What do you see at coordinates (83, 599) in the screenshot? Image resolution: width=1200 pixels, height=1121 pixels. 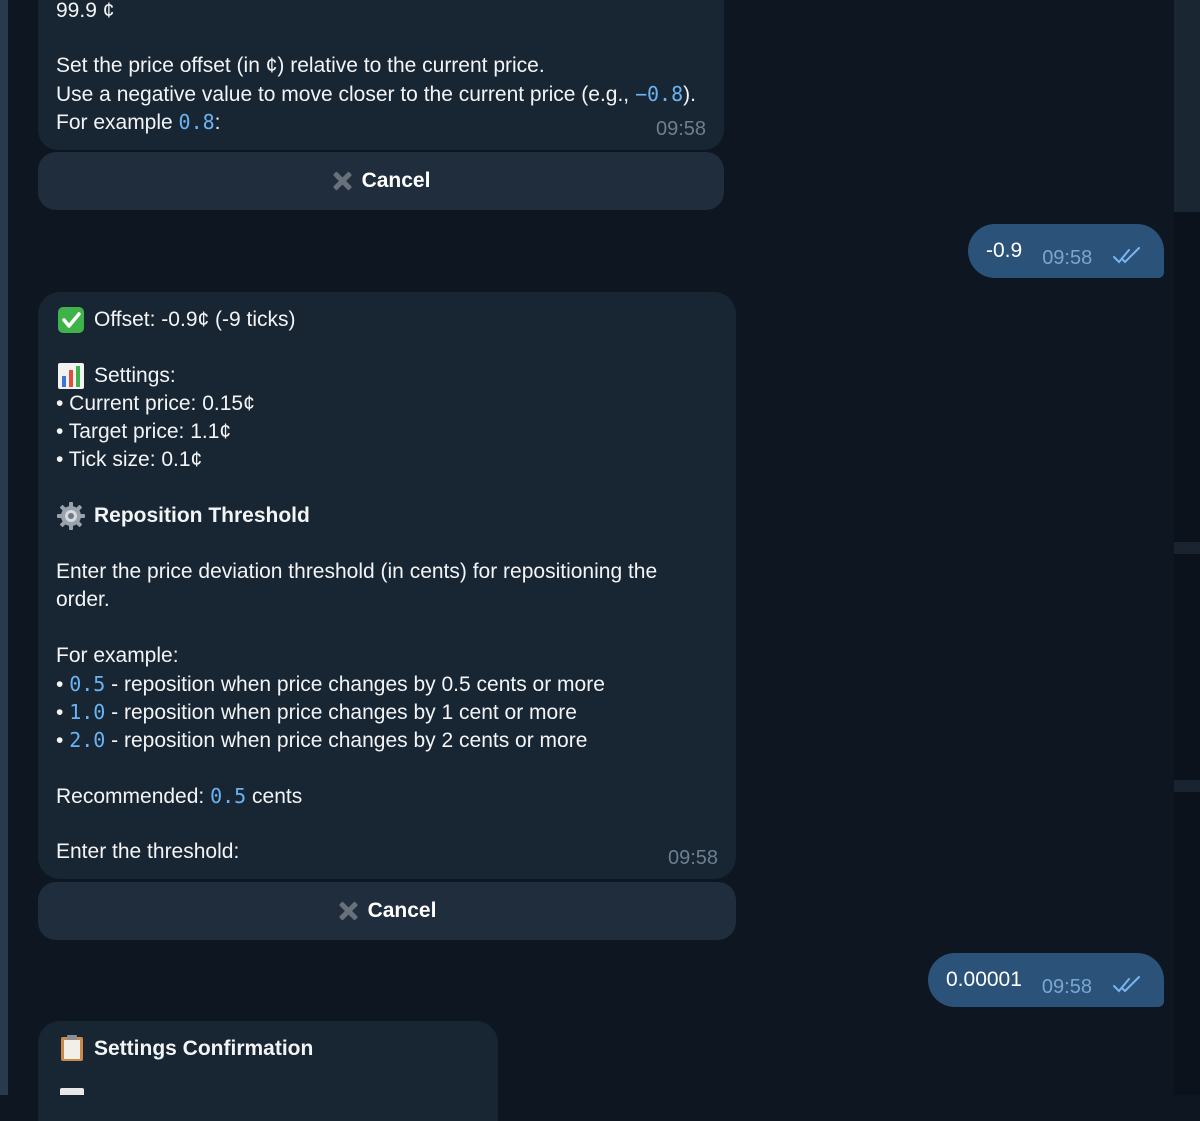 I see `instructions-text: order.` at bounding box center [83, 599].